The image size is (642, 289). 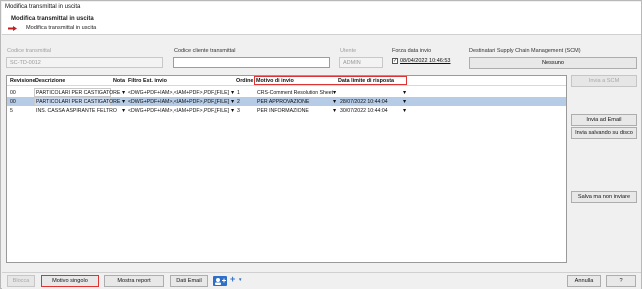 I want to click on cell-motivo: PER APPROVAZIONE, so click(x=283, y=101).